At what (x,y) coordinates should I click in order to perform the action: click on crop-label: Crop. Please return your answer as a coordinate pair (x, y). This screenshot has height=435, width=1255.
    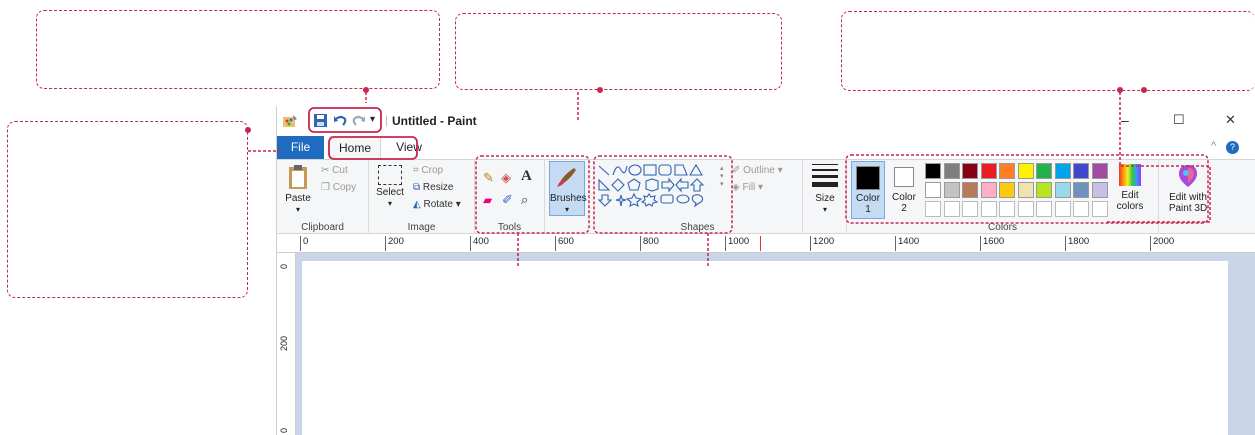
    Looking at the image, I should click on (432, 170).